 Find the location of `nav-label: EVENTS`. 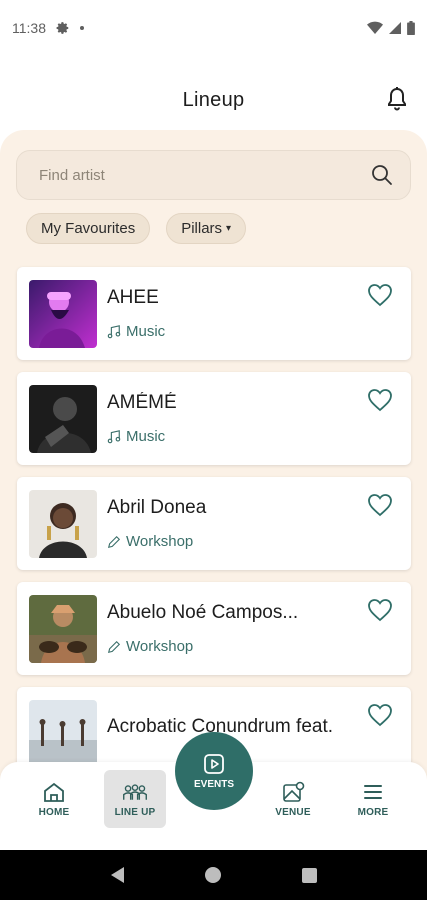

nav-label: EVENTS is located at coordinates (213, 784).